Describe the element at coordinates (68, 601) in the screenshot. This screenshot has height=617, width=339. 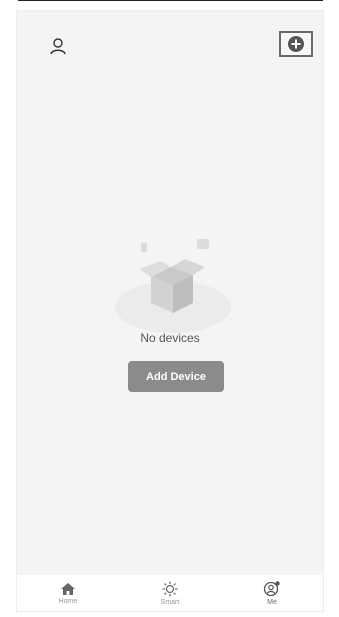
I see `tab-home-label: Home` at that location.